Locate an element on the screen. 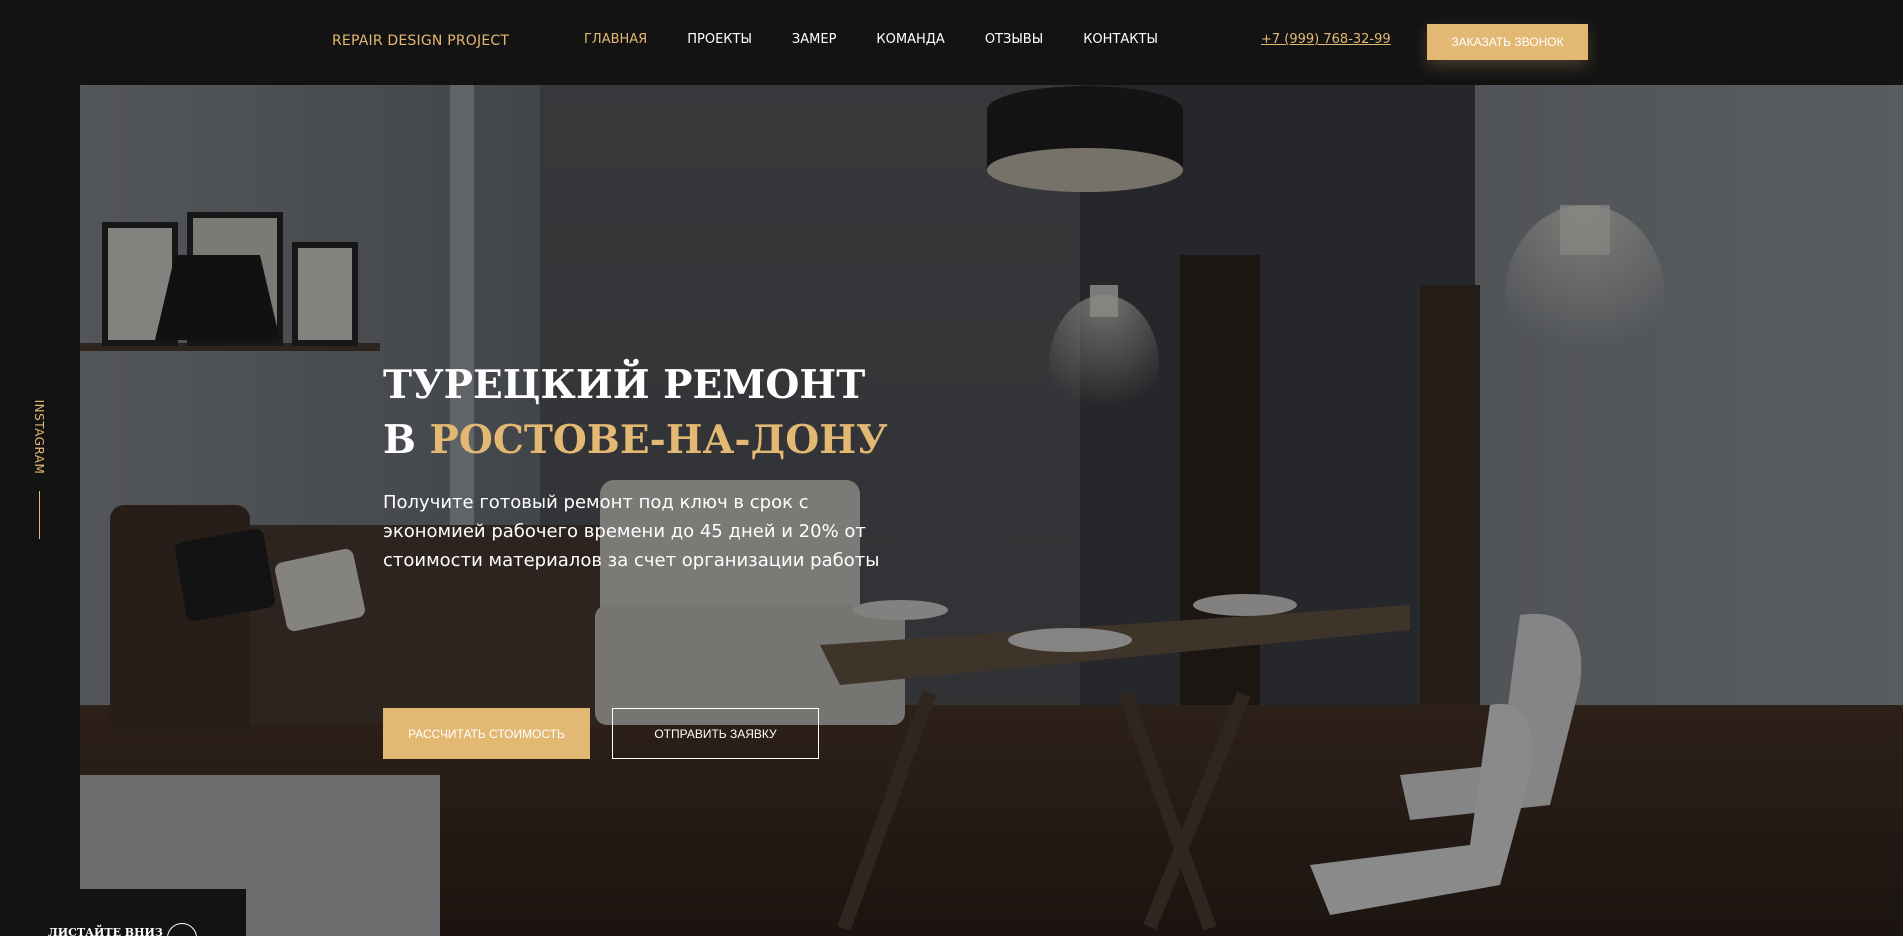 This screenshot has width=1903, height=936. nav-item-home: ГЛАВНАЯ is located at coordinates (615, 39).